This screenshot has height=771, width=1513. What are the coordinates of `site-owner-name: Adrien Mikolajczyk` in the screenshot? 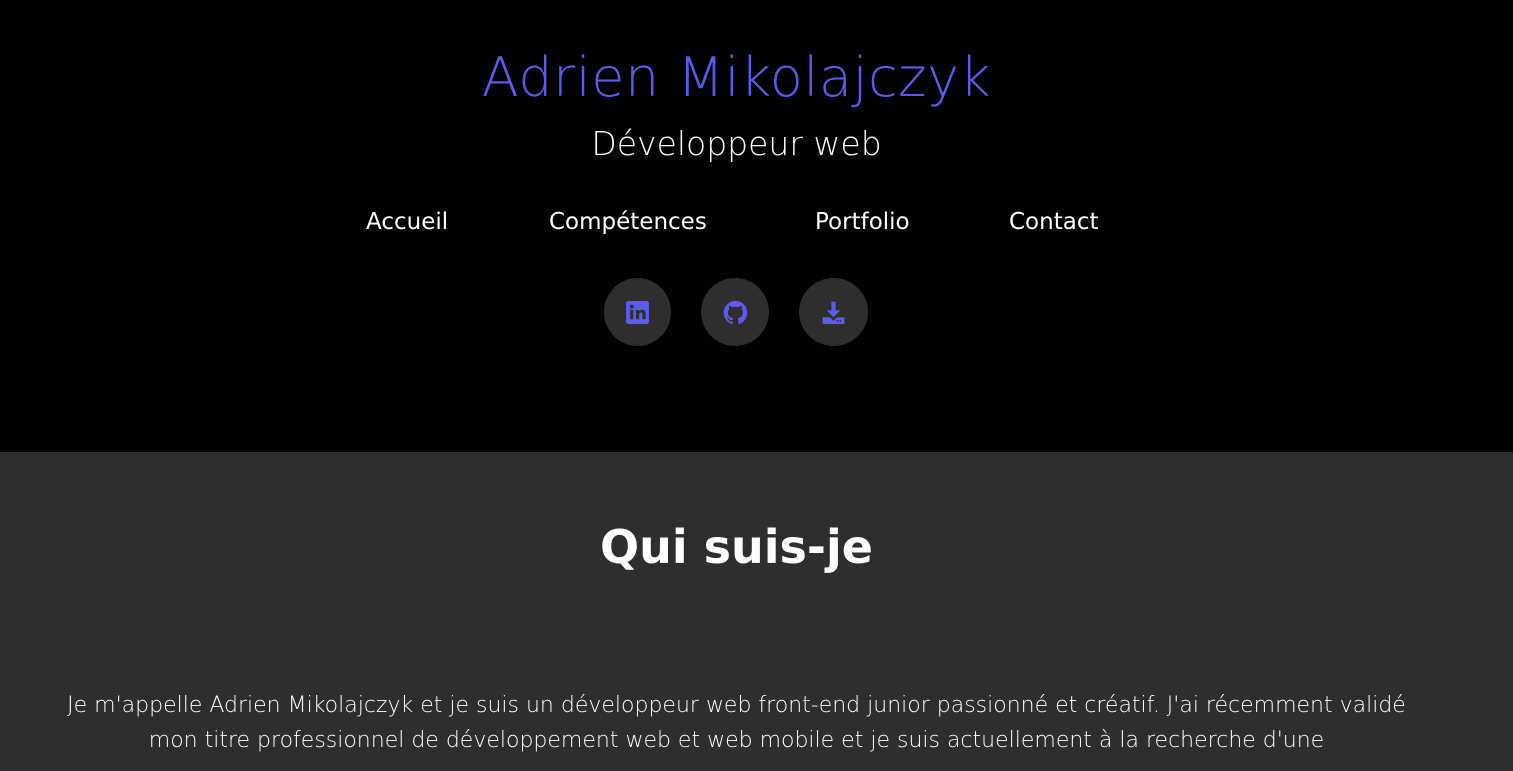 It's located at (736, 77).